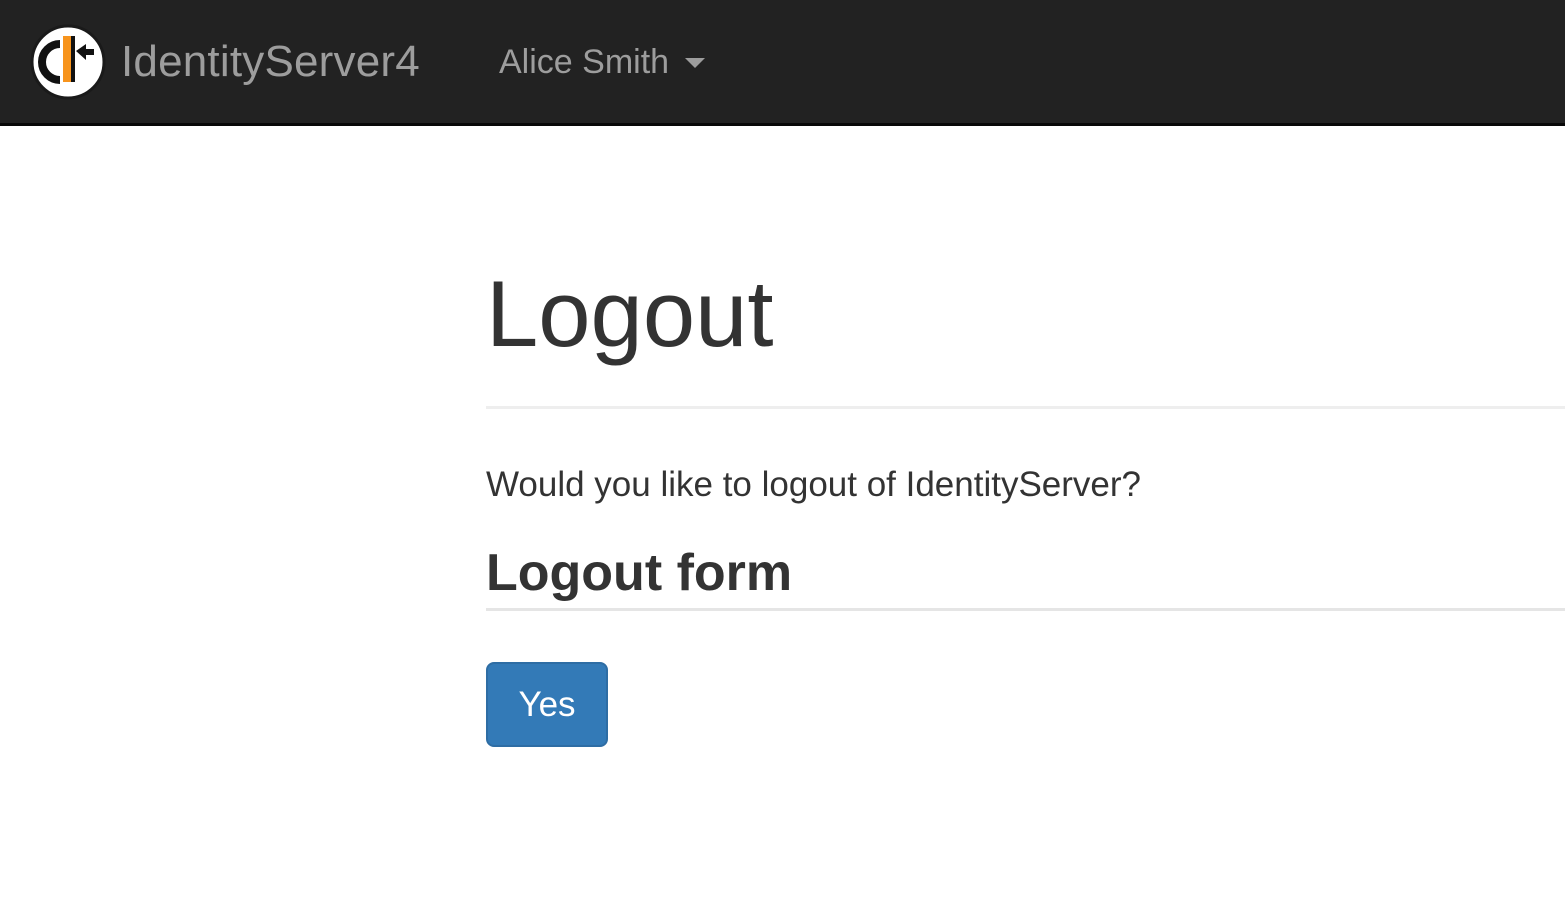 The height and width of the screenshot is (902, 1565). What do you see at coordinates (68, 62) in the screenshot?
I see `identityserver-logo-icon` at bounding box center [68, 62].